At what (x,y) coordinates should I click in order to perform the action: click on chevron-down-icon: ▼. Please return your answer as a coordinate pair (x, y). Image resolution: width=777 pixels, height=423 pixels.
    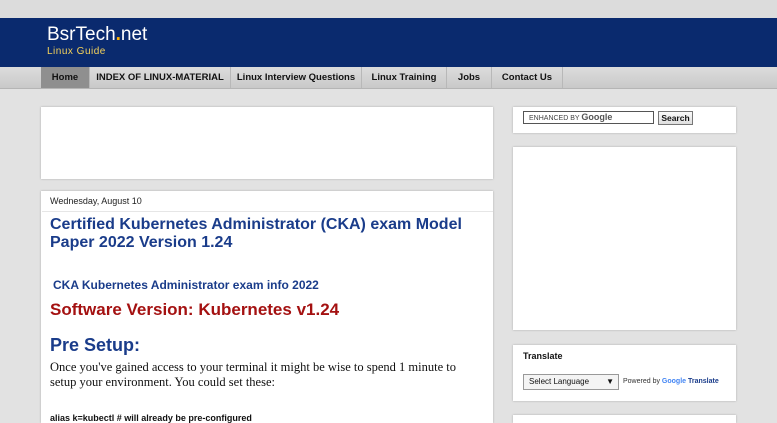
    Looking at the image, I should click on (610, 381).